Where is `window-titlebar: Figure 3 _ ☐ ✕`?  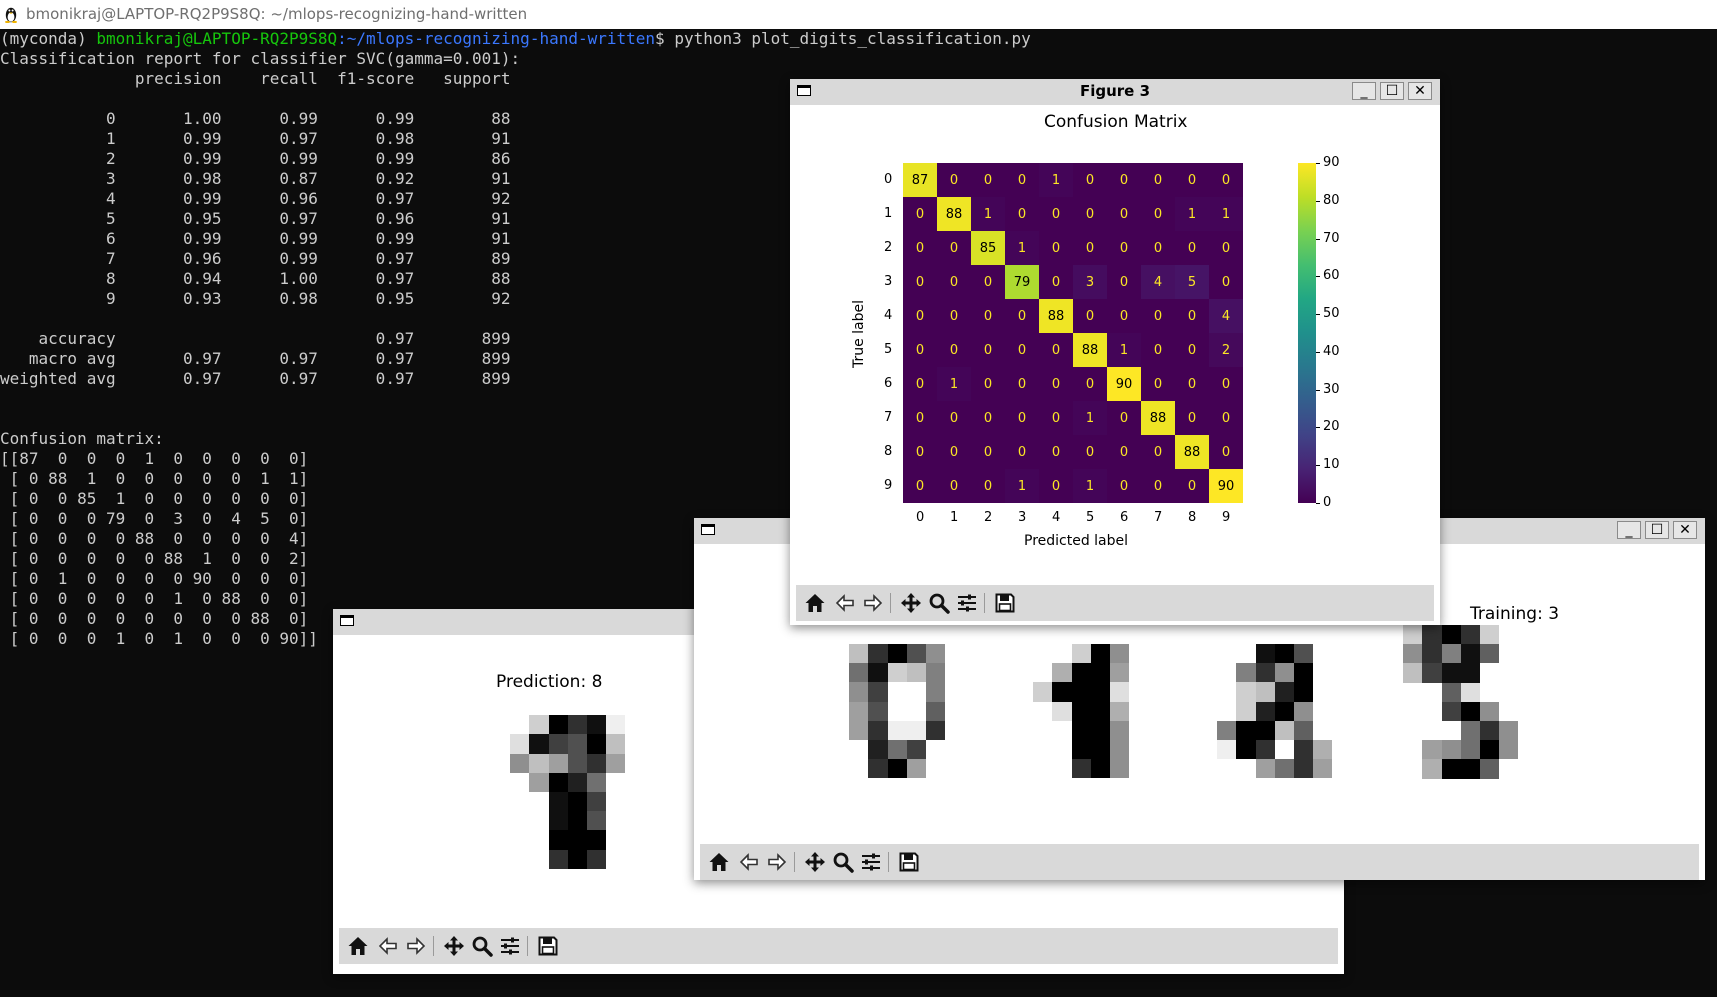
window-titlebar: Figure 3 _ ☐ ✕ is located at coordinates (1115, 92).